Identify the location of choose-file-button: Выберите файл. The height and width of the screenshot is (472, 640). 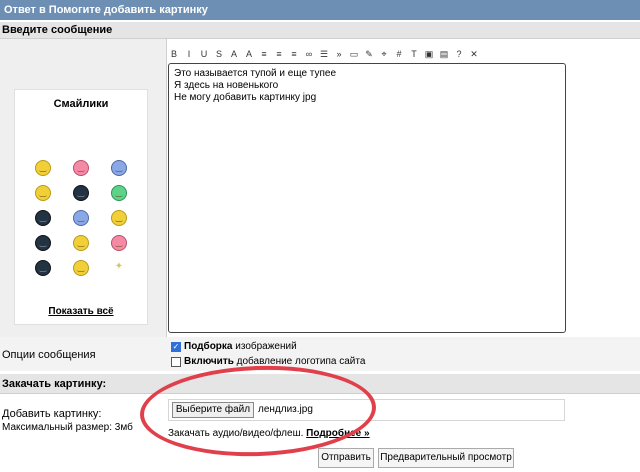
(213, 410).